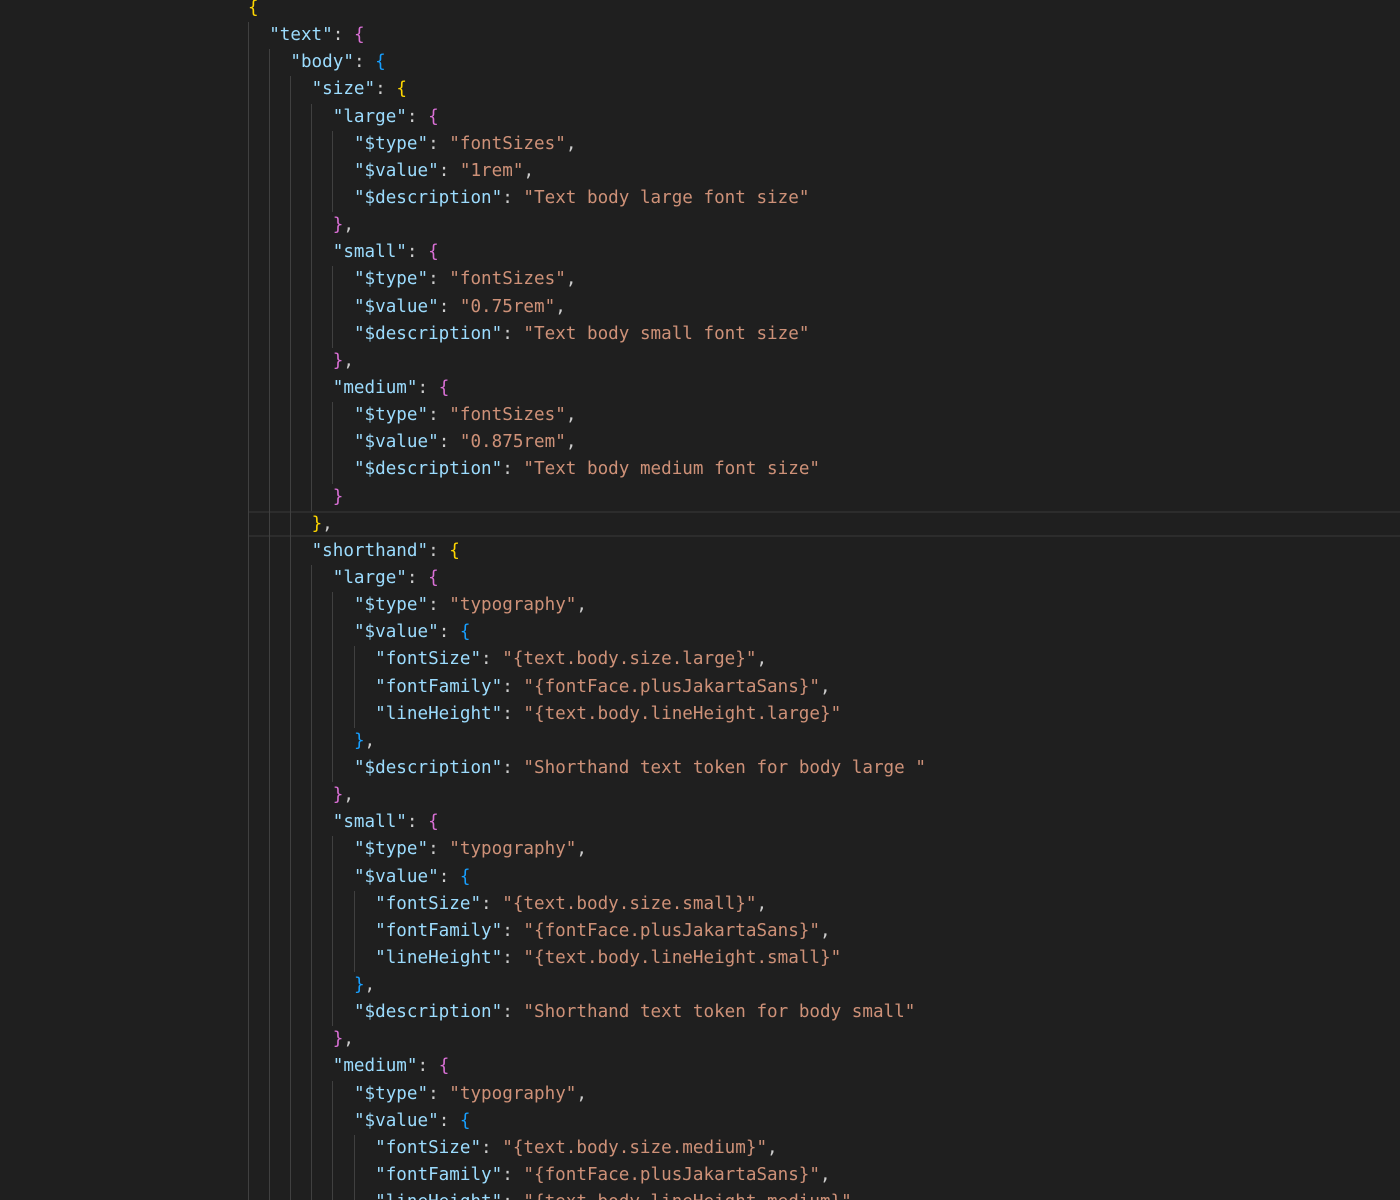 This screenshot has height=1200, width=1400. I want to click on code-line: "body": {, so click(587, 63).